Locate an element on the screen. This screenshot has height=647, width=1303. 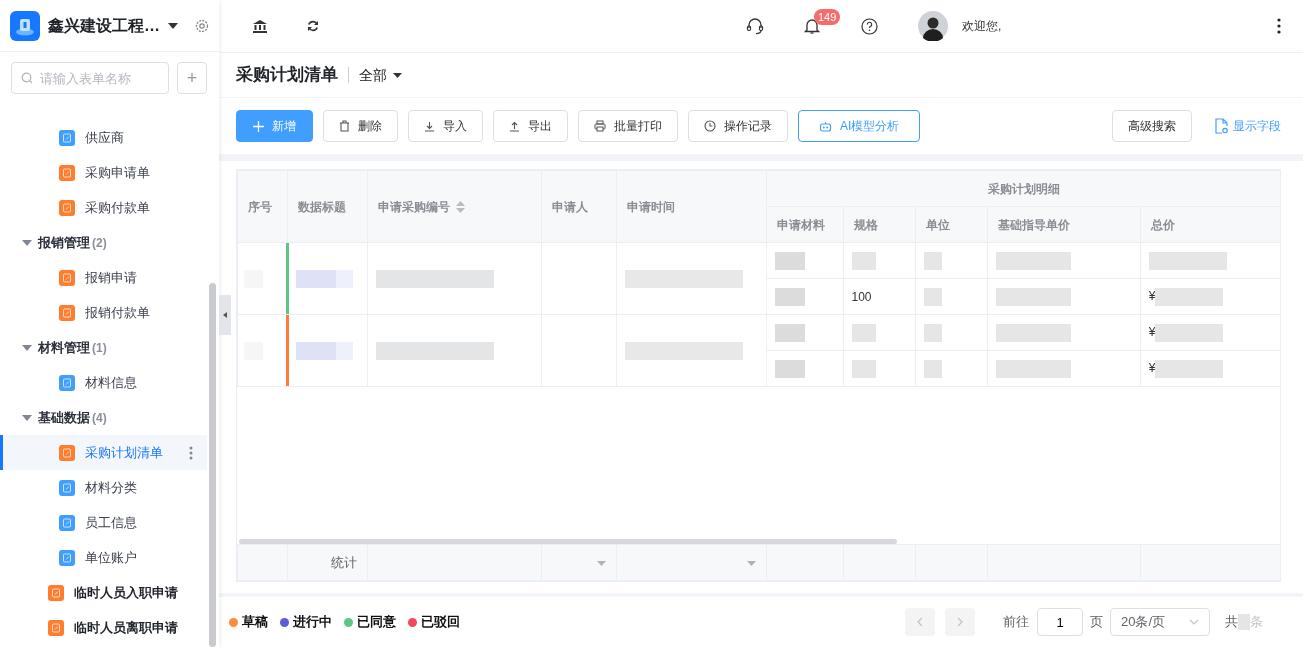
sidebar-item: 报销付款单 is located at coordinates (103, 312).